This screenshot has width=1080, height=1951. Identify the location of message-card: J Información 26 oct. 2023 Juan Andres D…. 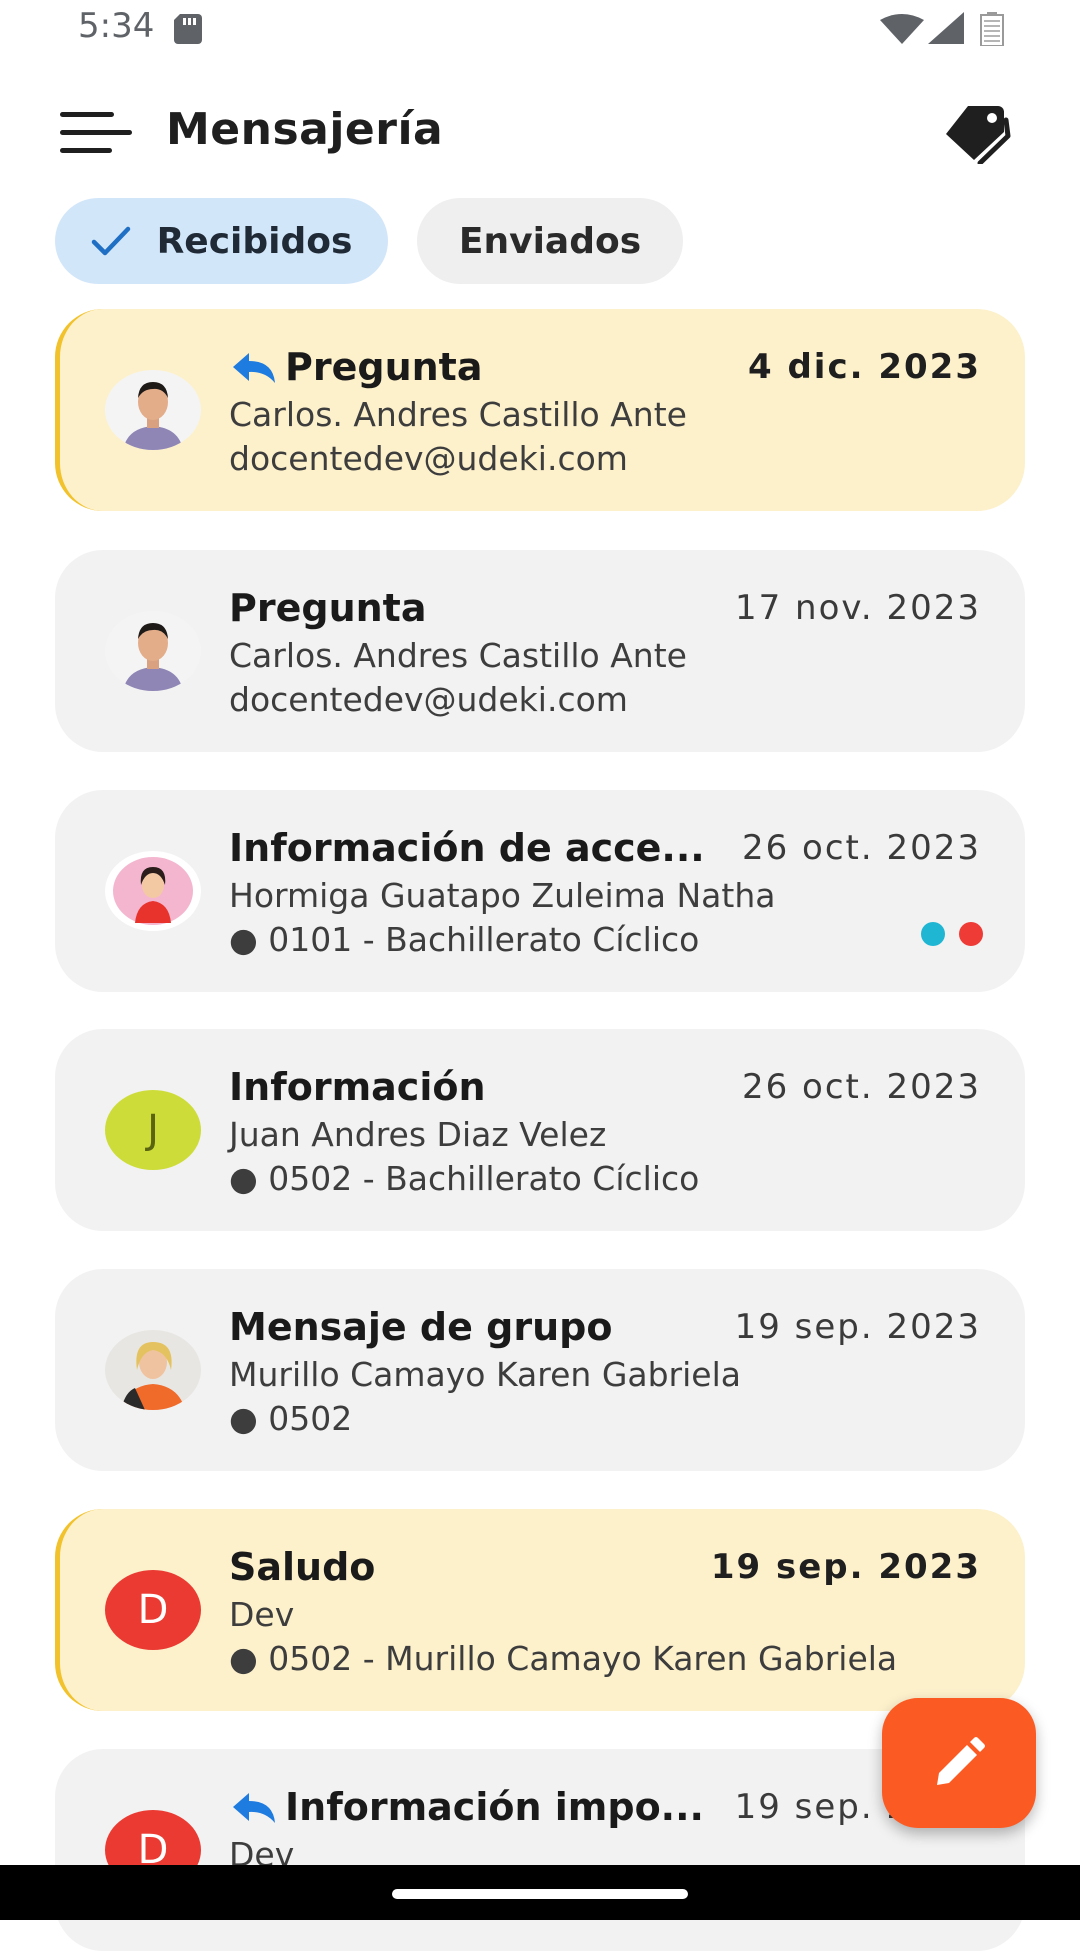
(540, 1130).